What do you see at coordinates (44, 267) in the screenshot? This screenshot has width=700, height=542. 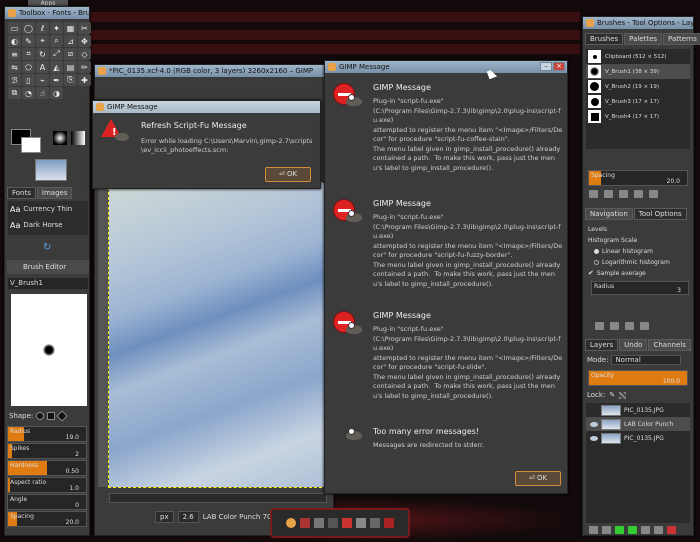 I see `tab-brush-editor: Brush Editor` at bounding box center [44, 267].